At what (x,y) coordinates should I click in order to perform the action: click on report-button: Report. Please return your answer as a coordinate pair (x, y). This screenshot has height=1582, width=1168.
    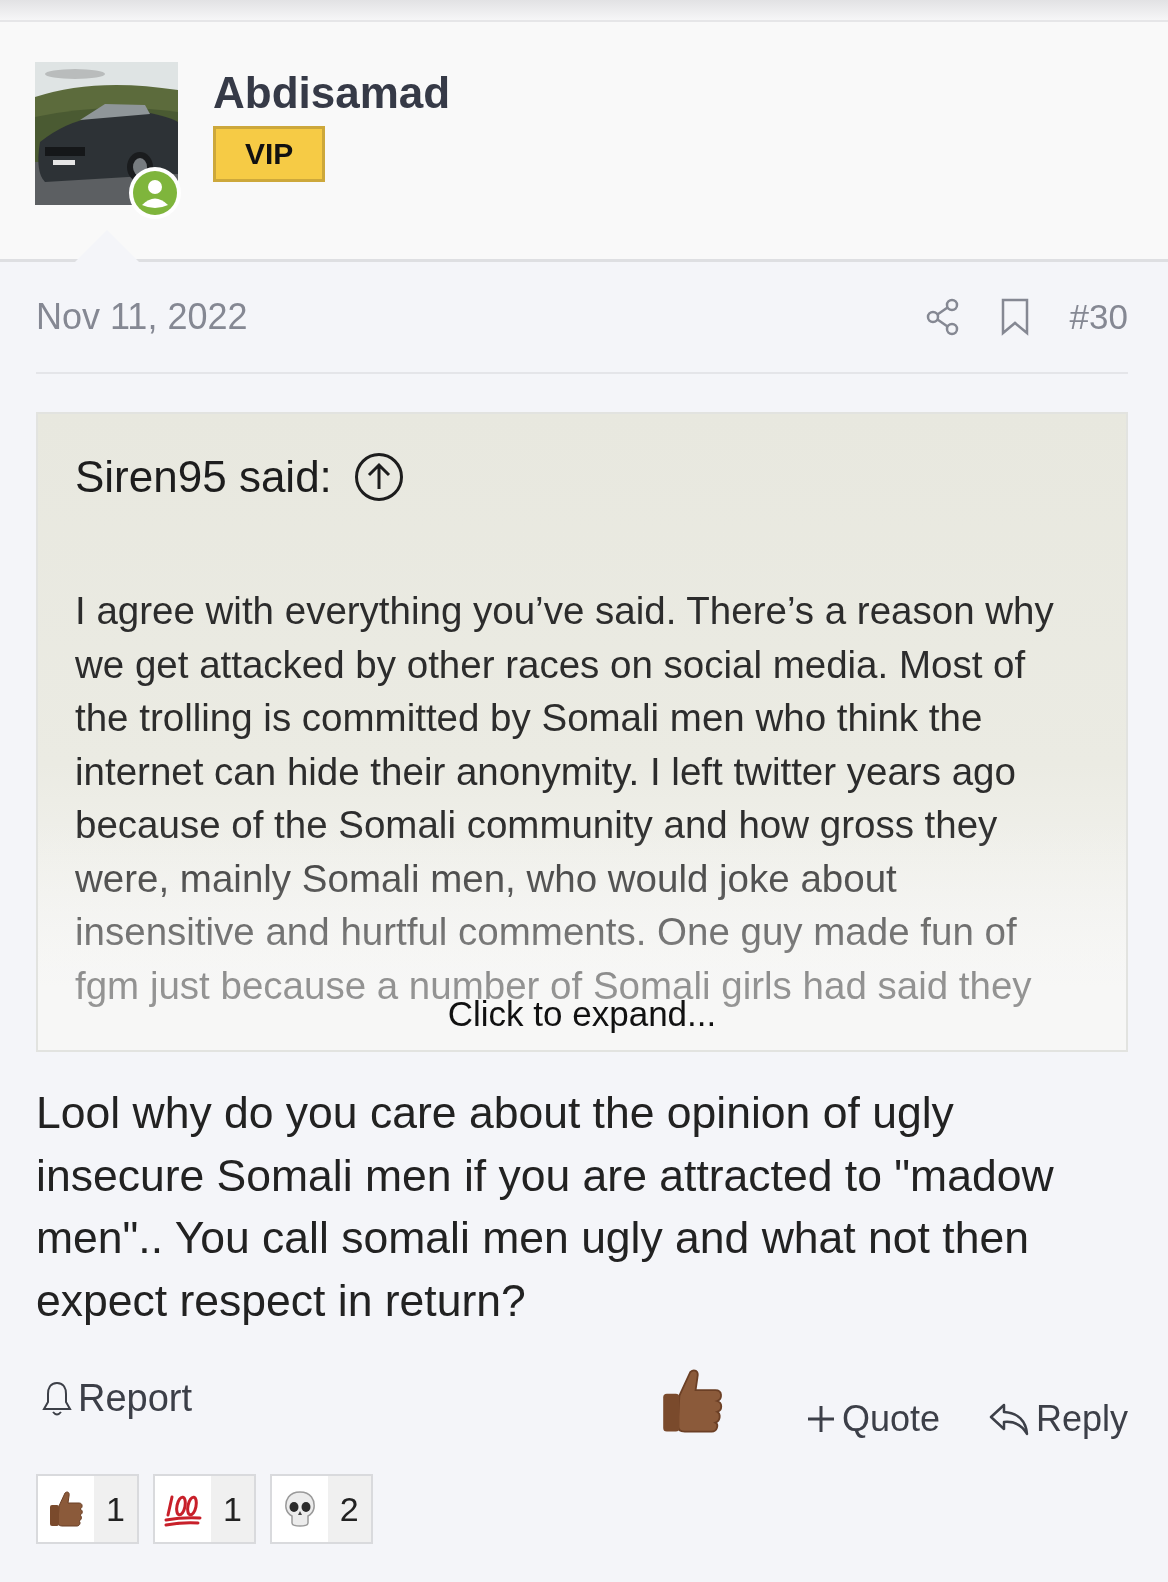
    Looking at the image, I should click on (116, 1398).